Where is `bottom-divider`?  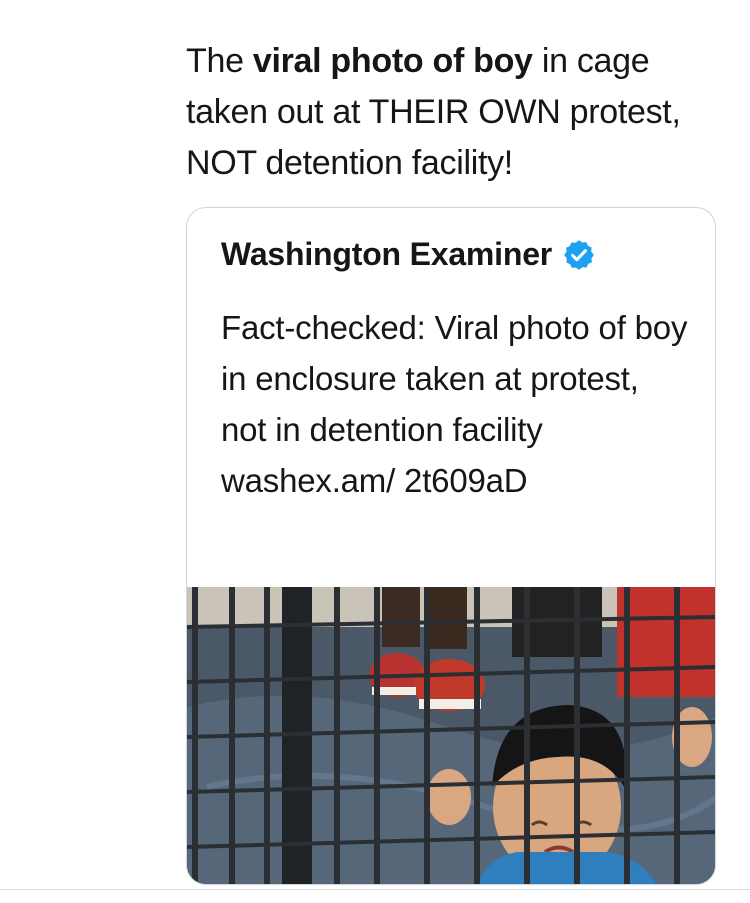 bottom-divider is located at coordinates (375, 889).